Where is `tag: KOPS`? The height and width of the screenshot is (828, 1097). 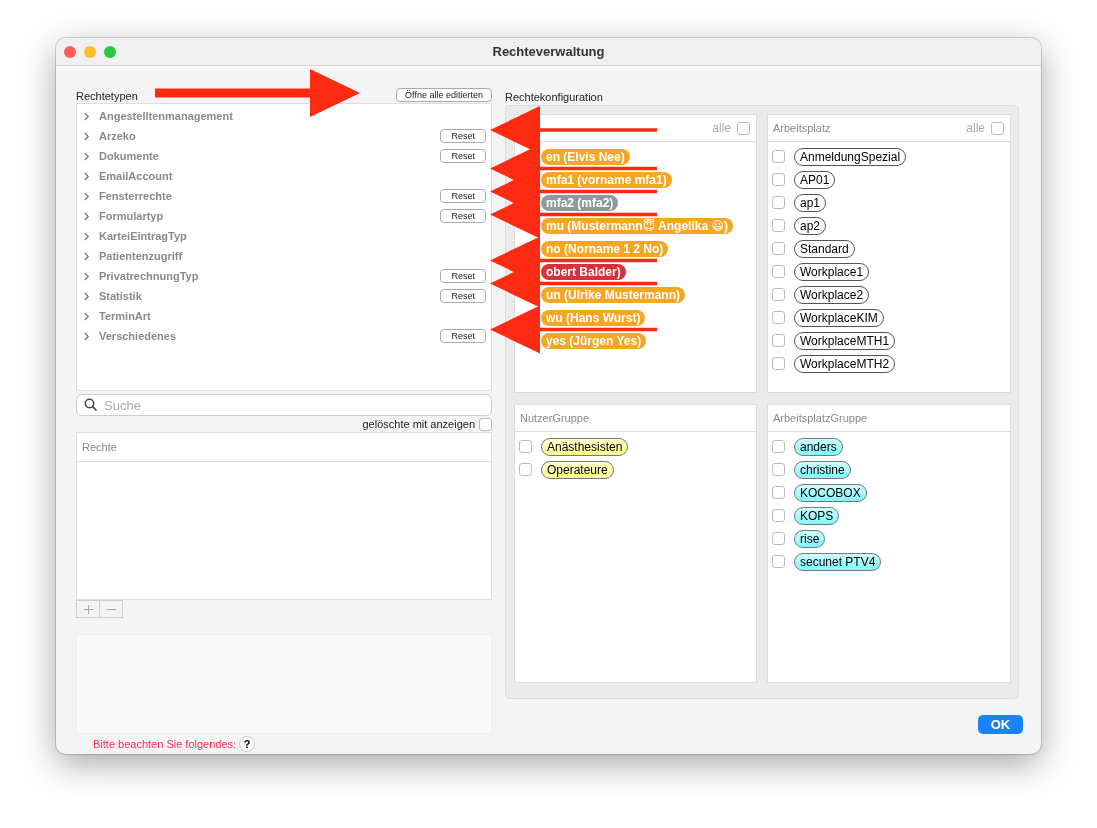 tag: KOPS is located at coordinates (817, 515).